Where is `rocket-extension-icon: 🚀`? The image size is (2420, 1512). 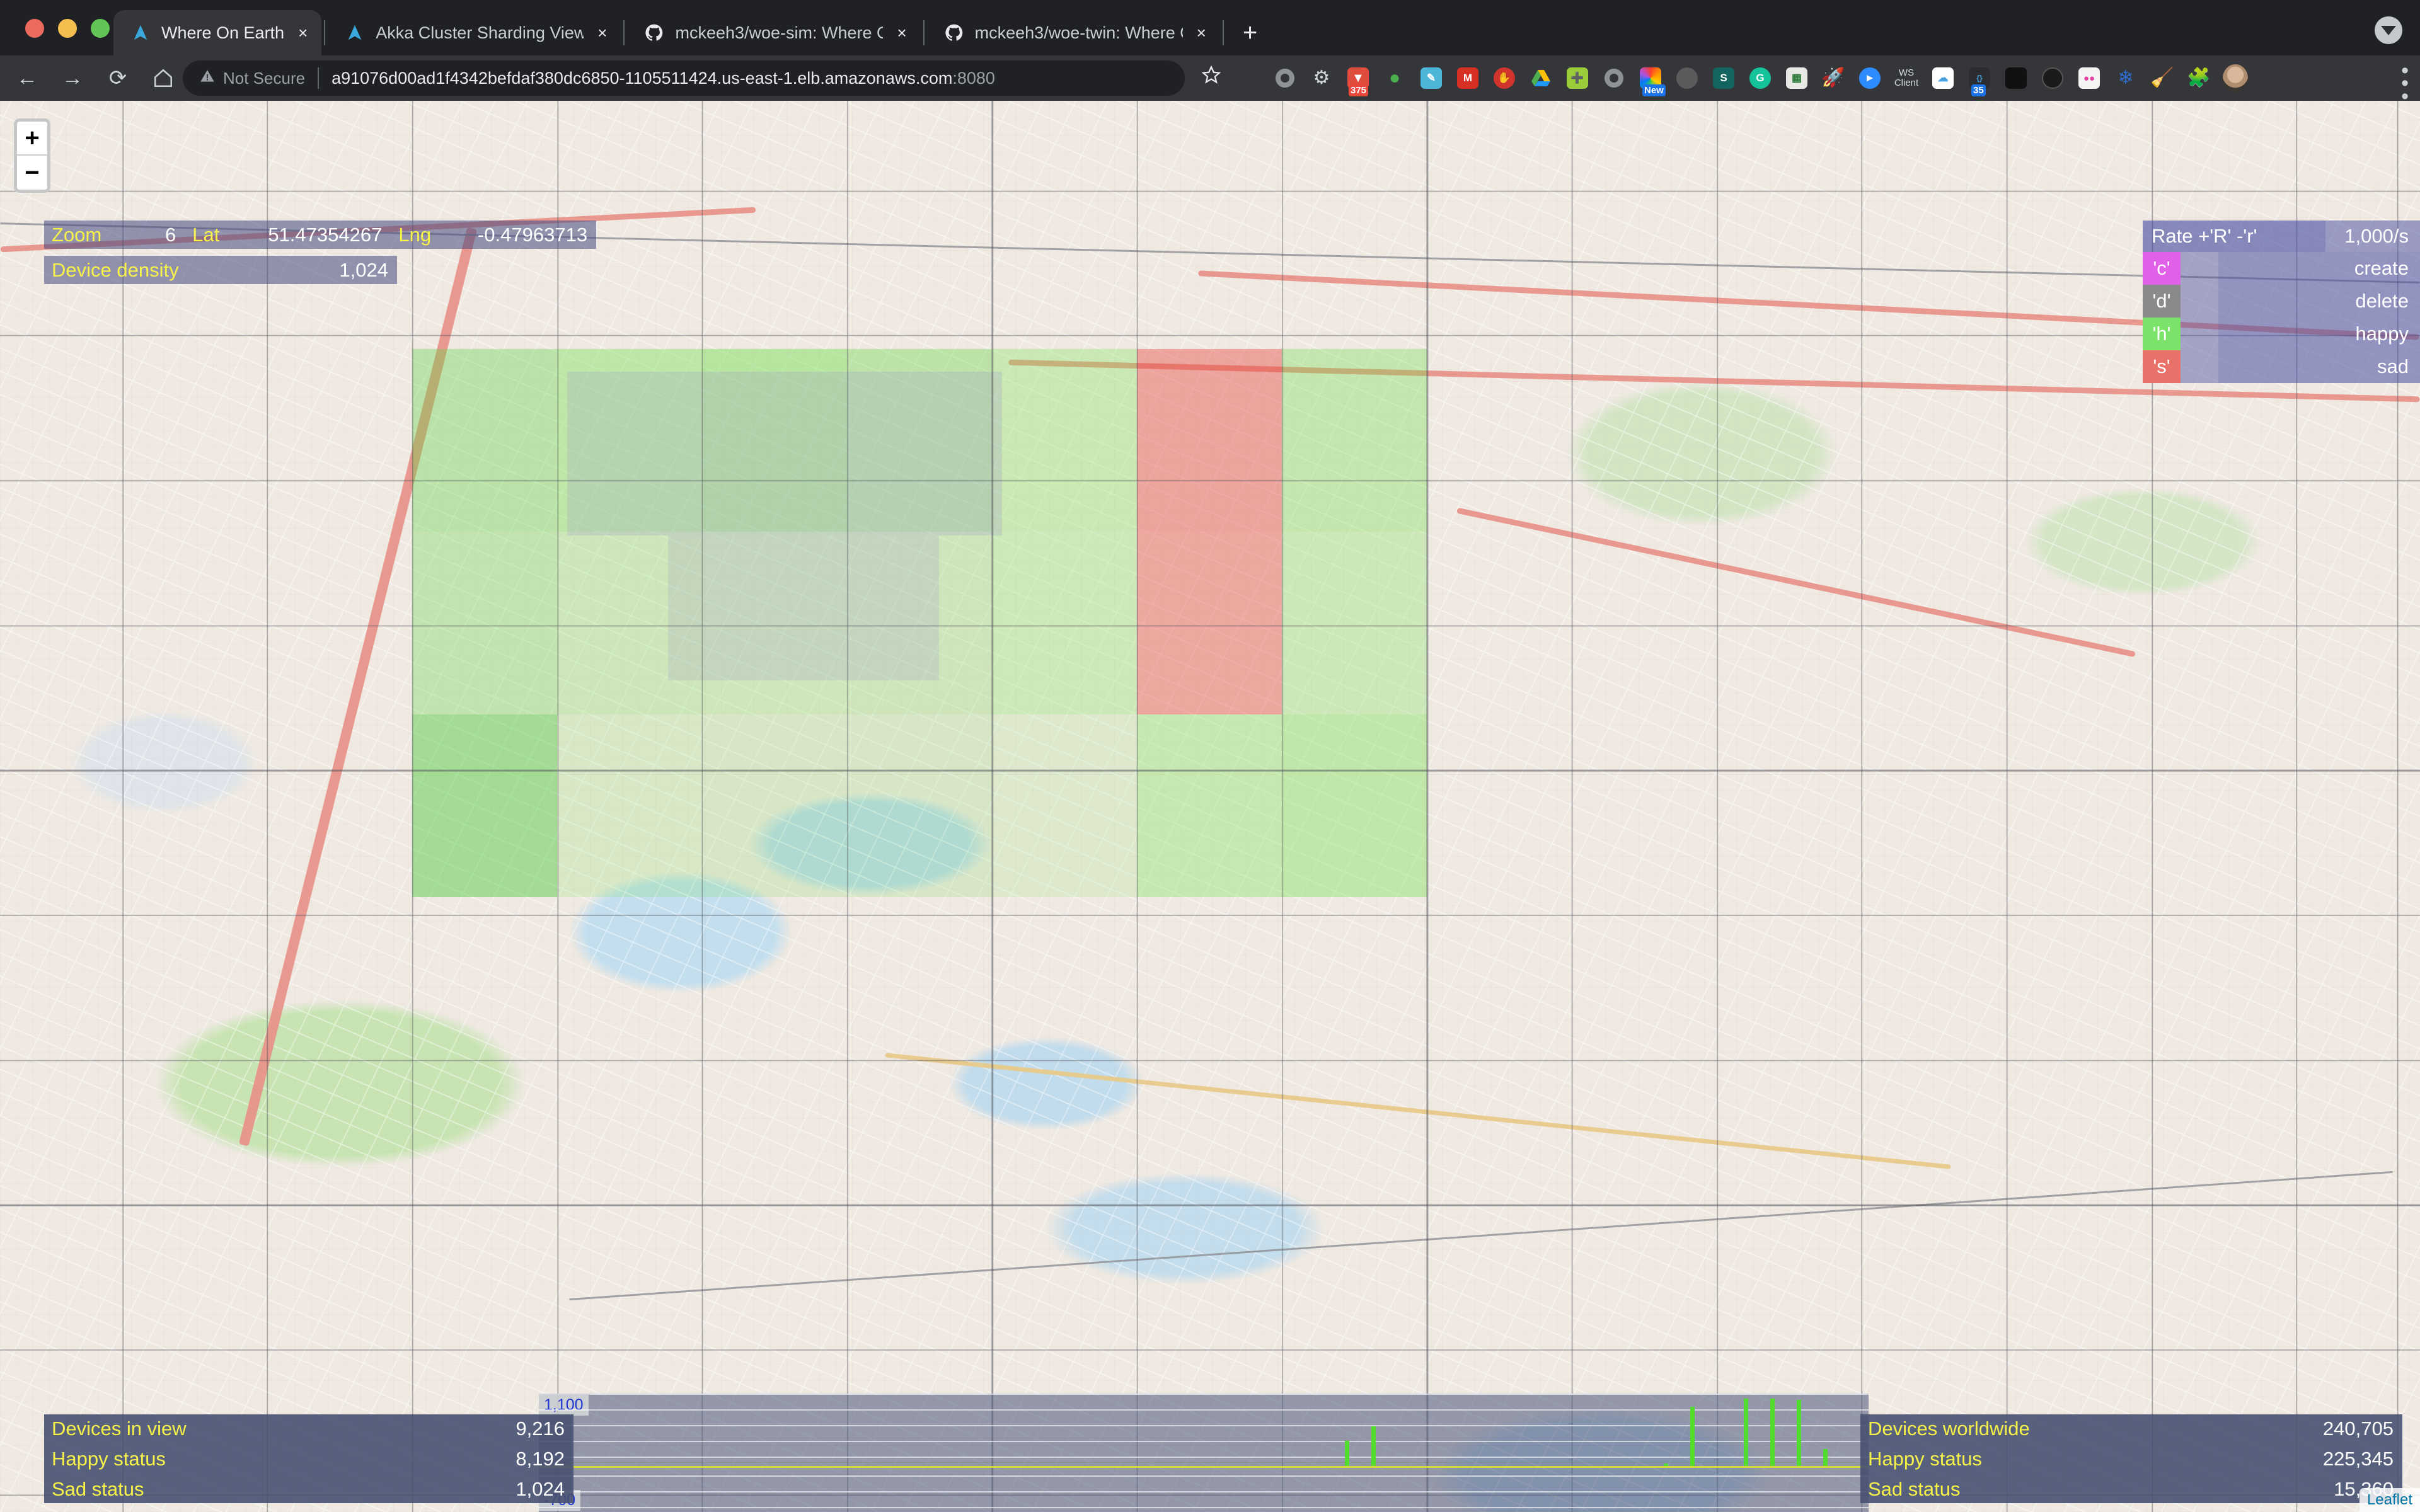
rocket-extension-icon: 🚀 is located at coordinates (1833, 78).